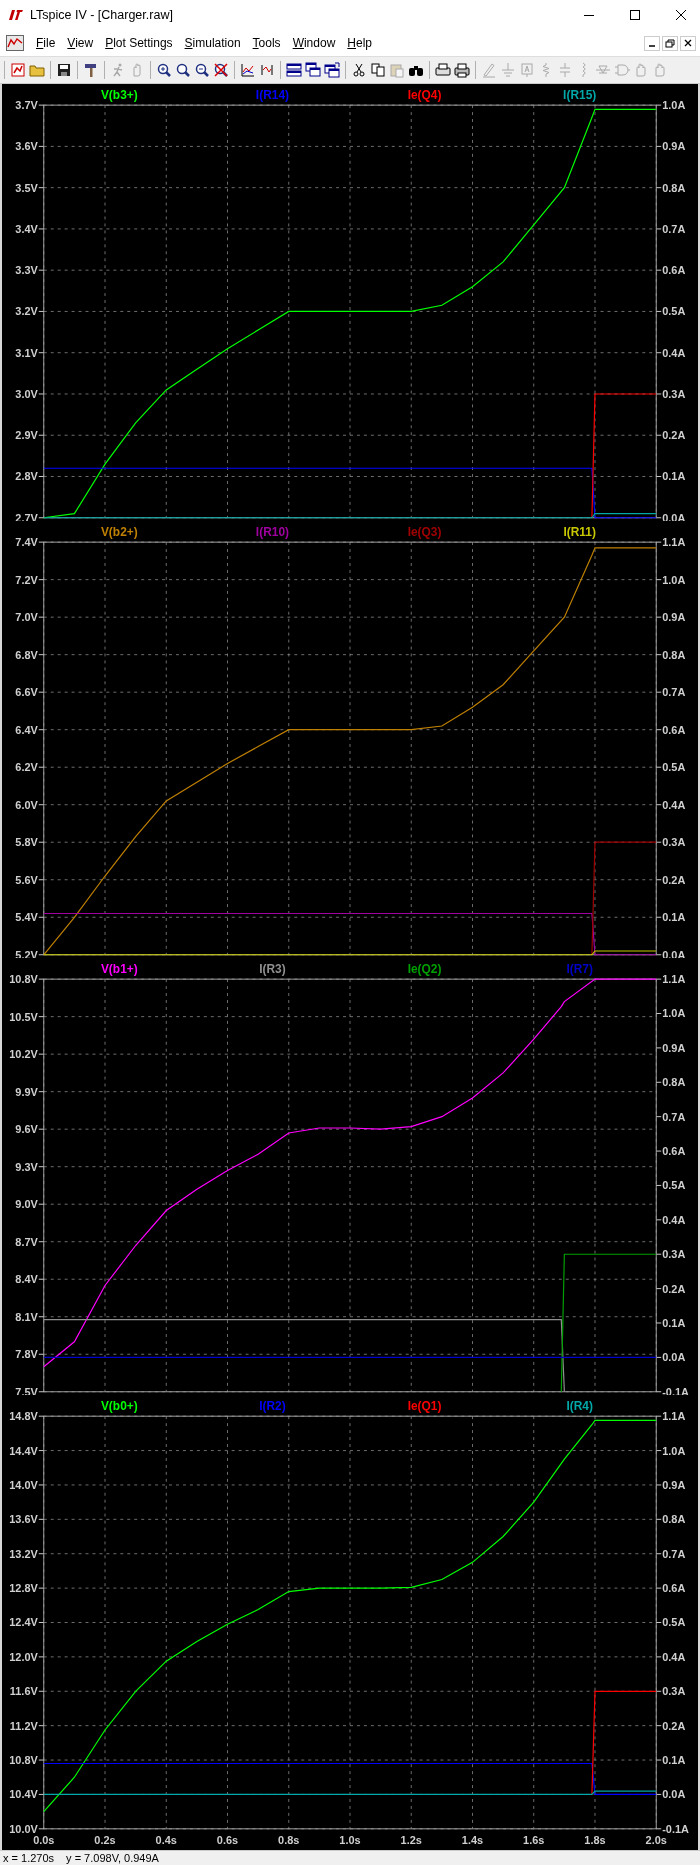 The image size is (700, 1865). Describe the element at coordinates (91, 70) in the screenshot. I see `hammer-icon` at that location.